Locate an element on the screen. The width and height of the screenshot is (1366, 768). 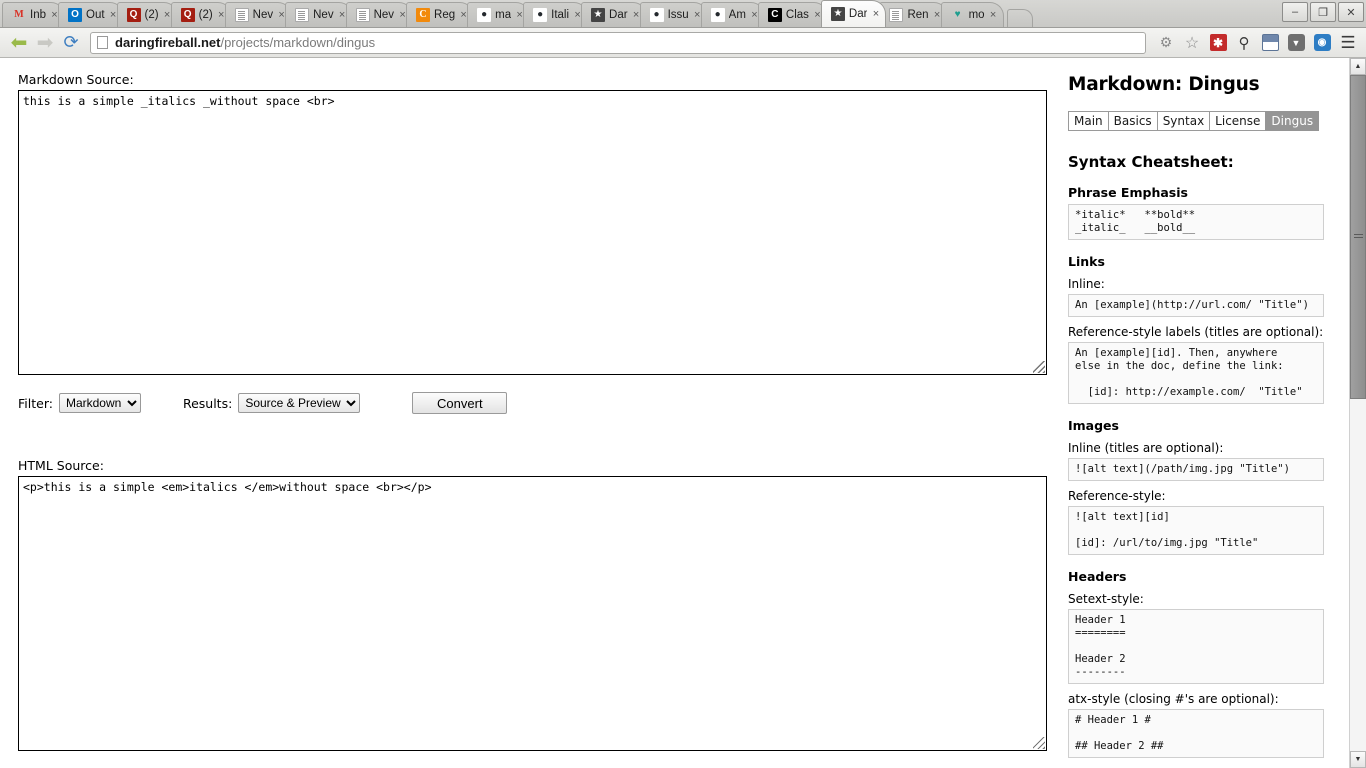
site-nav-tabs: Main Basics Syntax License Dingus is located at coordinates (1196, 121).